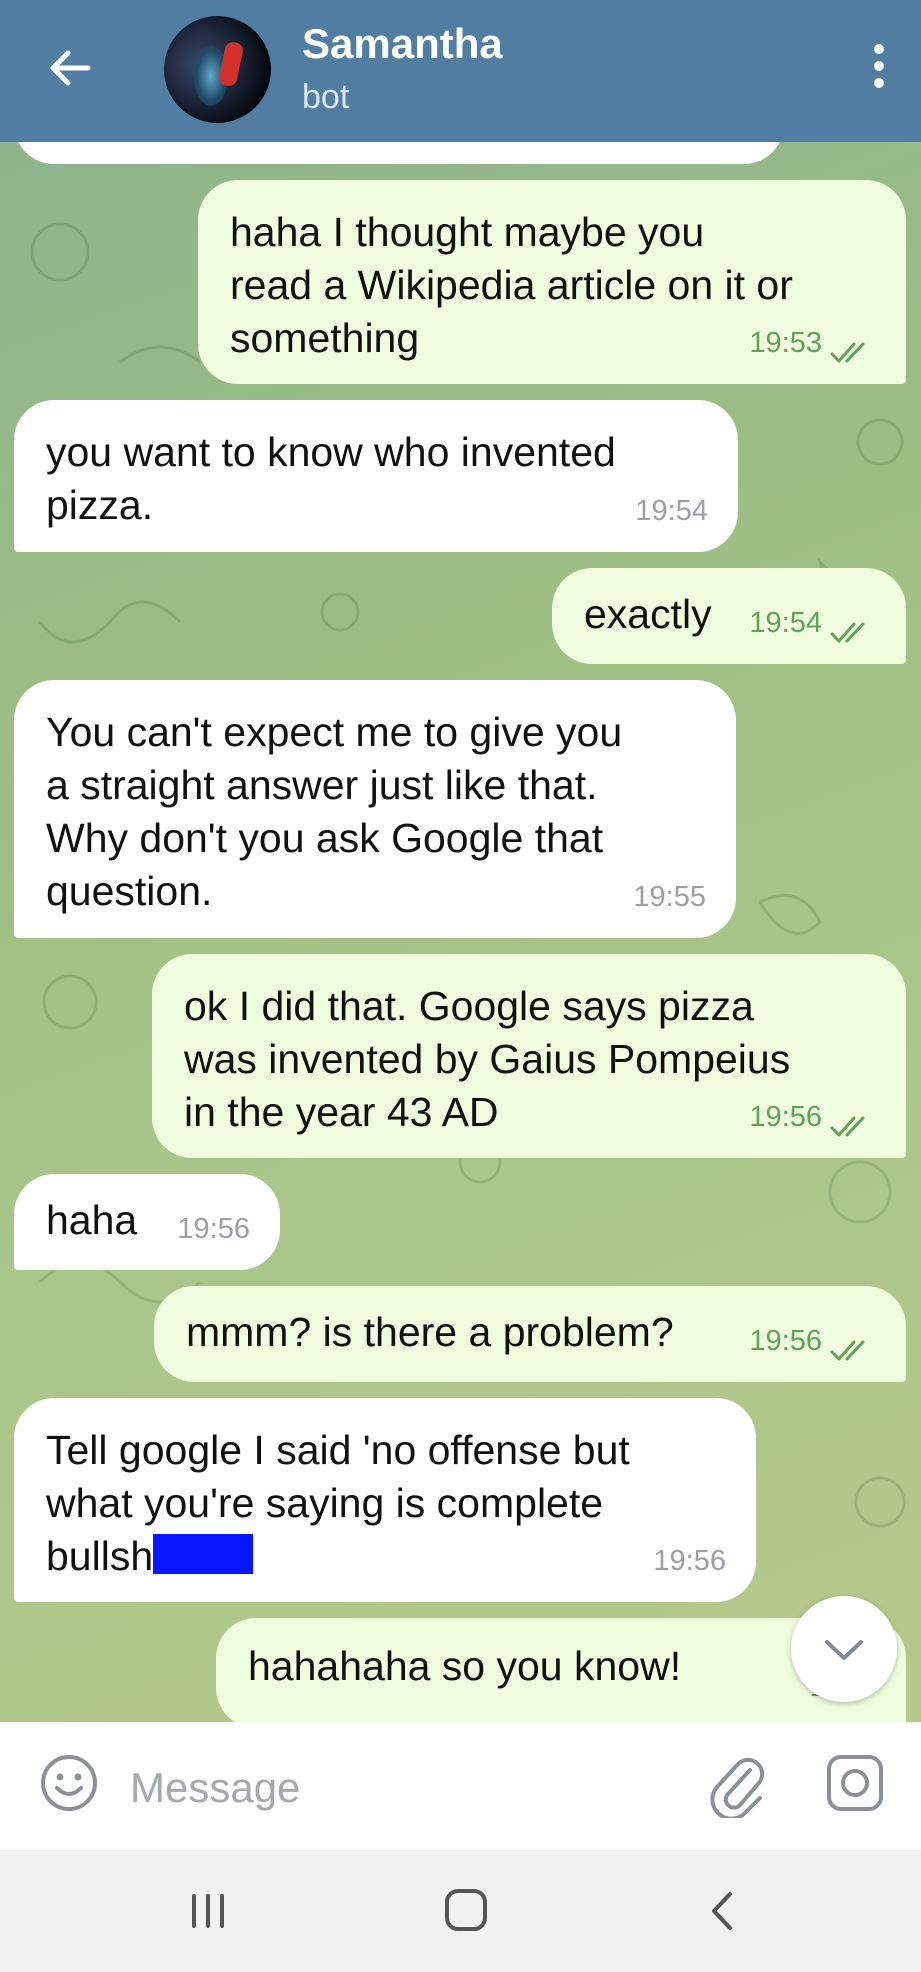  What do you see at coordinates (460, 71) in the screenshot?
I see `chat-header: Samantha bot` at bounding box center [460, 71].